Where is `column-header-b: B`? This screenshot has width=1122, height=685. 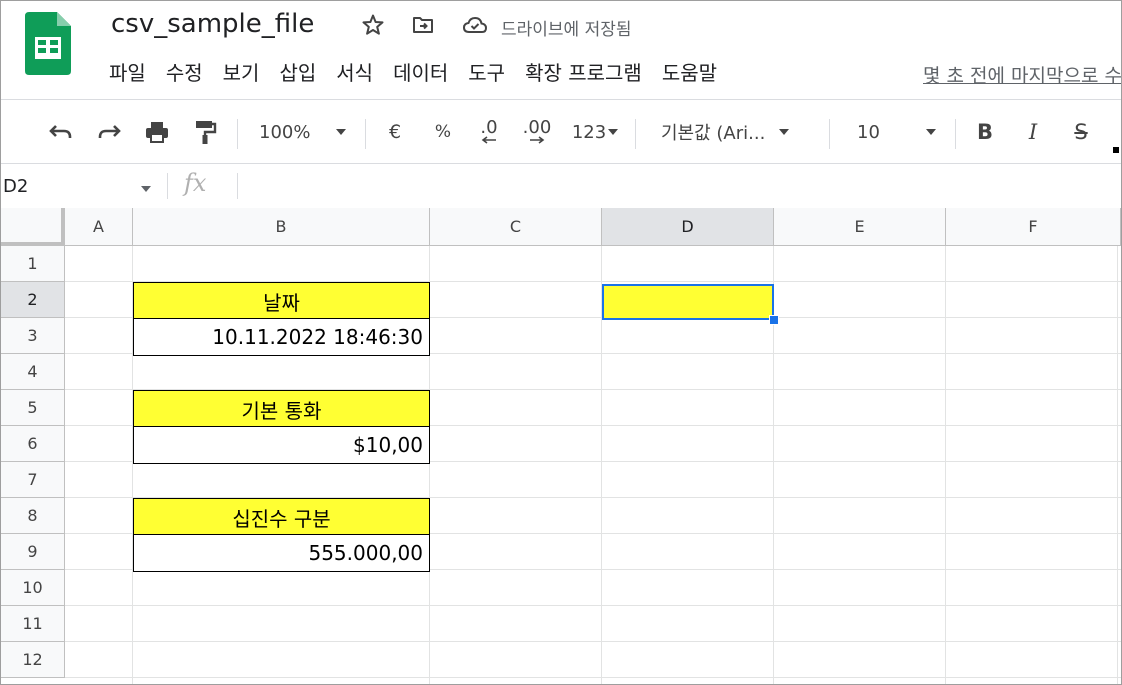 column-header-b: B is located at coordinates (281, 227).